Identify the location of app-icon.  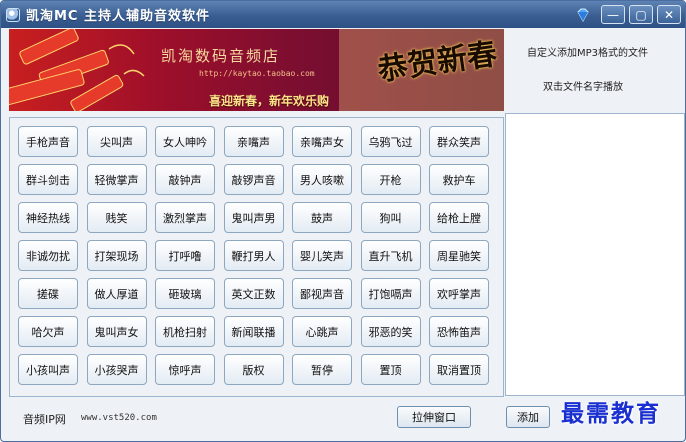
(13, 14).